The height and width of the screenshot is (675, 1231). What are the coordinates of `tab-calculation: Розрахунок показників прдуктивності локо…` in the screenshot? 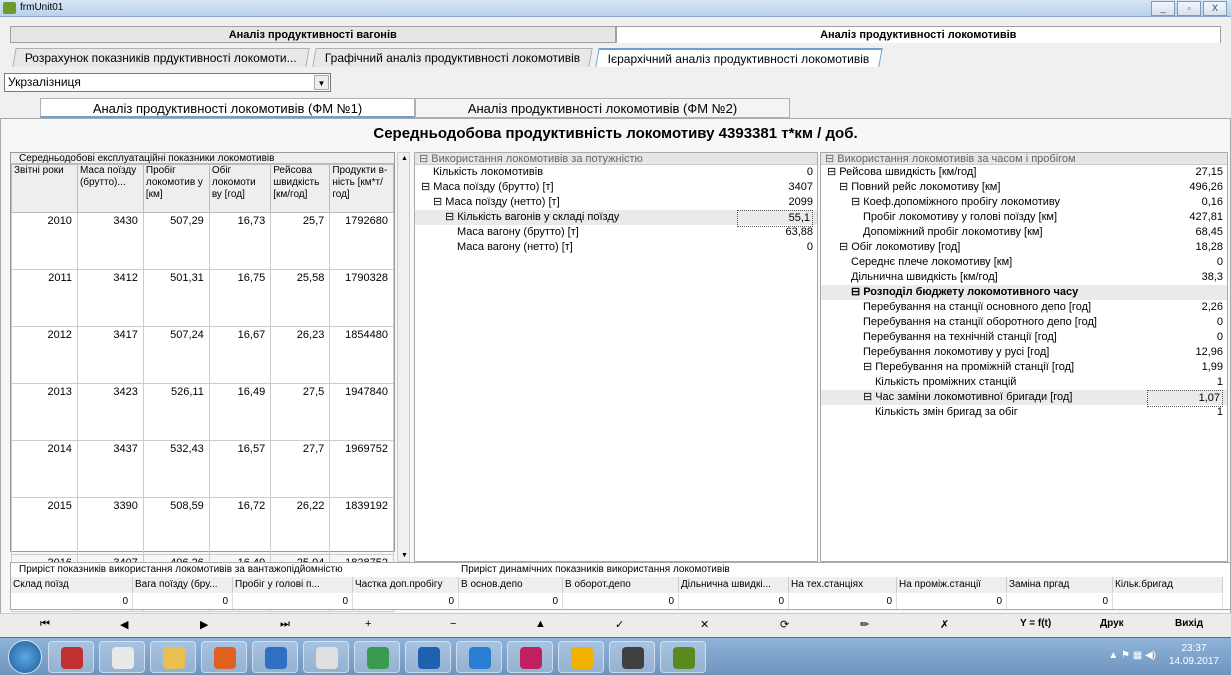 It's located at (161, 57).